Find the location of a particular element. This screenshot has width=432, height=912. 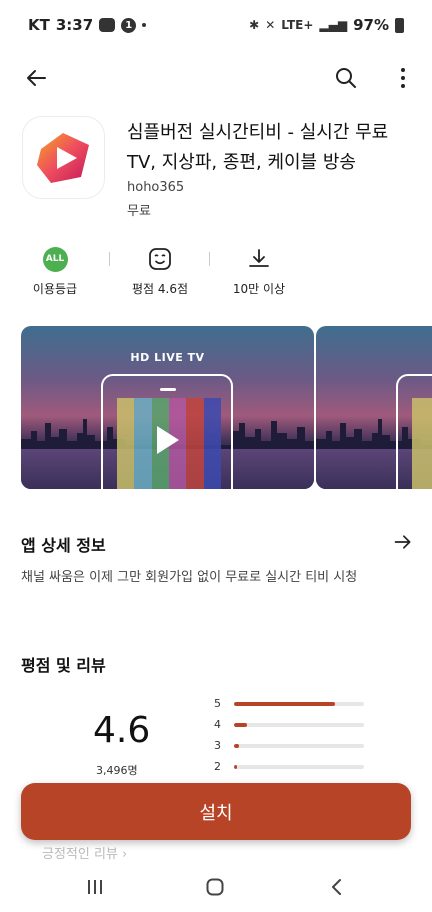

screenshot-1: HD LIVE TV is located at coordinates (167, 407).